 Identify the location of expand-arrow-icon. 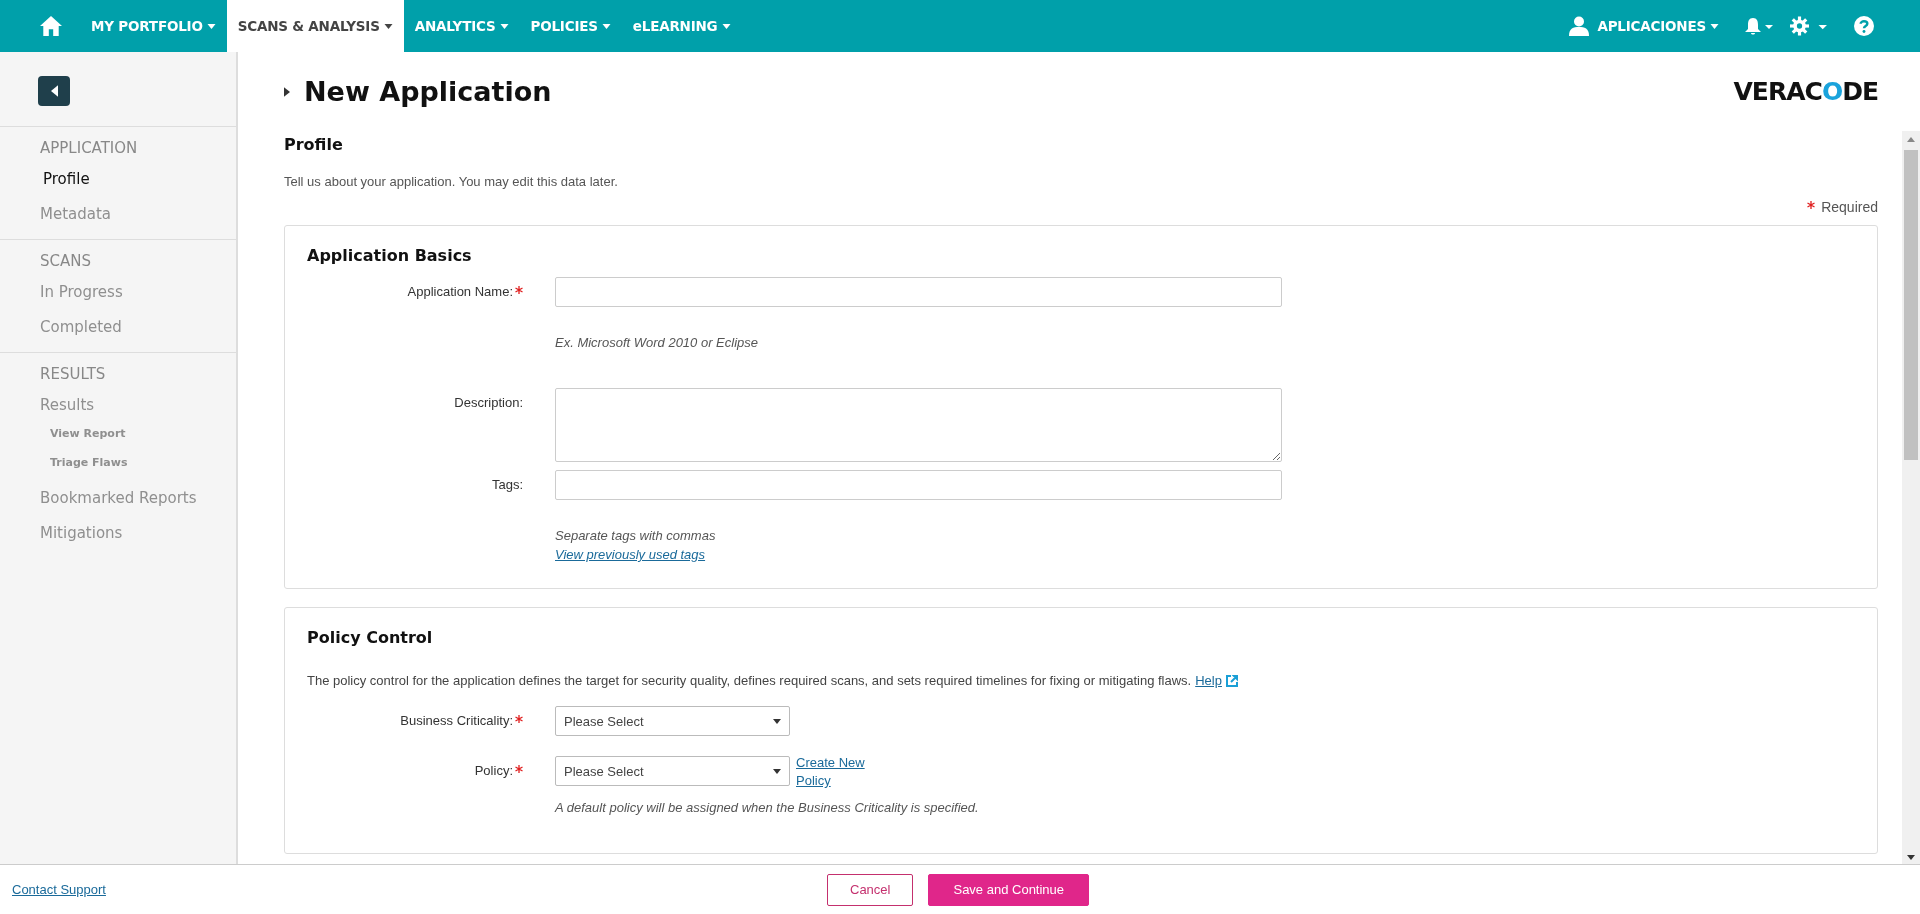
(287, 91).